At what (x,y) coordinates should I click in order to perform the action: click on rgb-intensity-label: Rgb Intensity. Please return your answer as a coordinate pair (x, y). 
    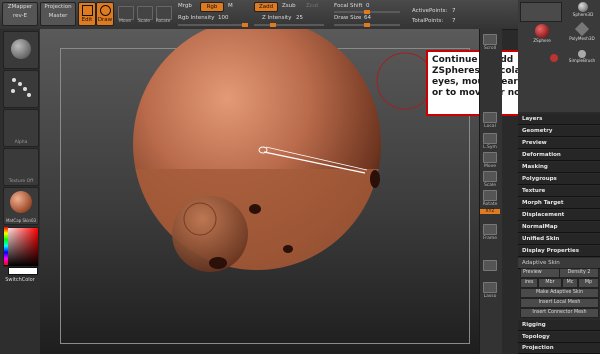
    Looking at the image, I should click on (196, 18).